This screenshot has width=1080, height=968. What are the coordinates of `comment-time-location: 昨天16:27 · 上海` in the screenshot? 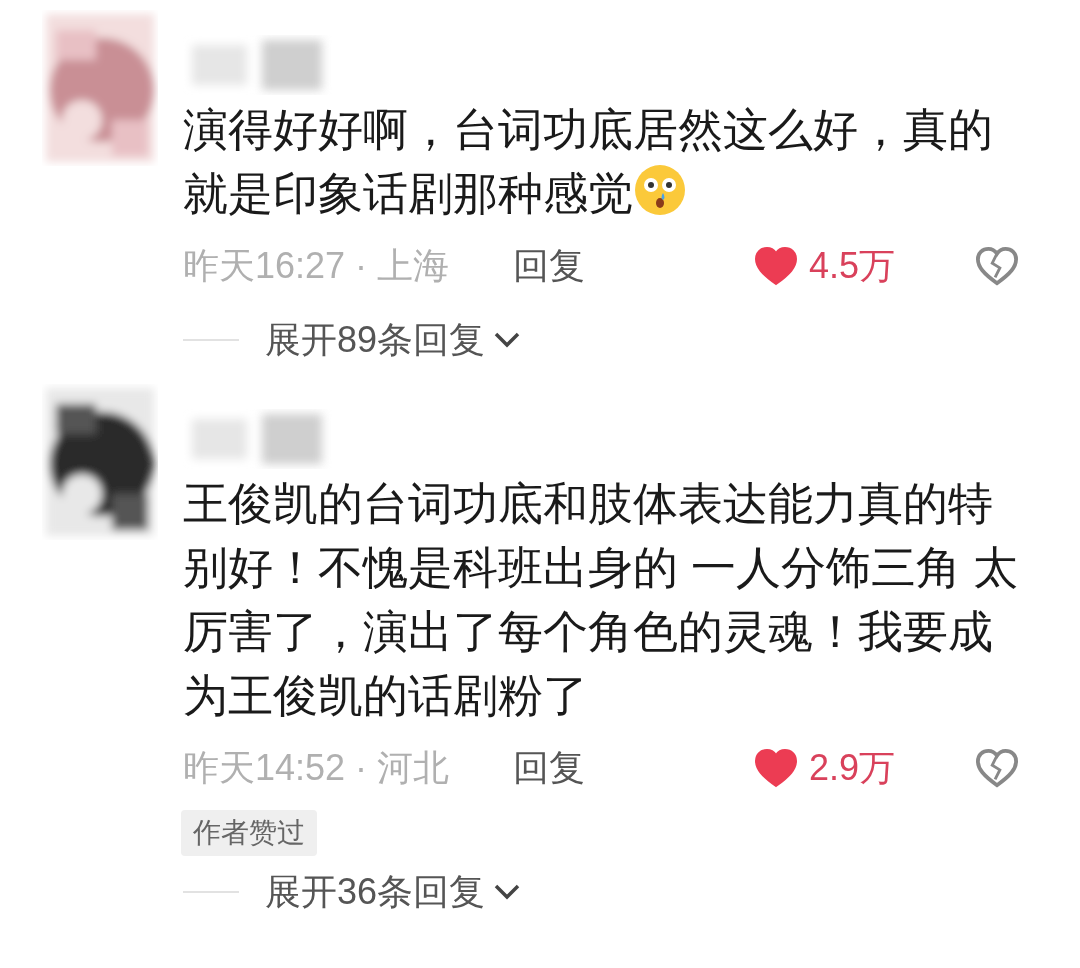 It's located at (317, 266).